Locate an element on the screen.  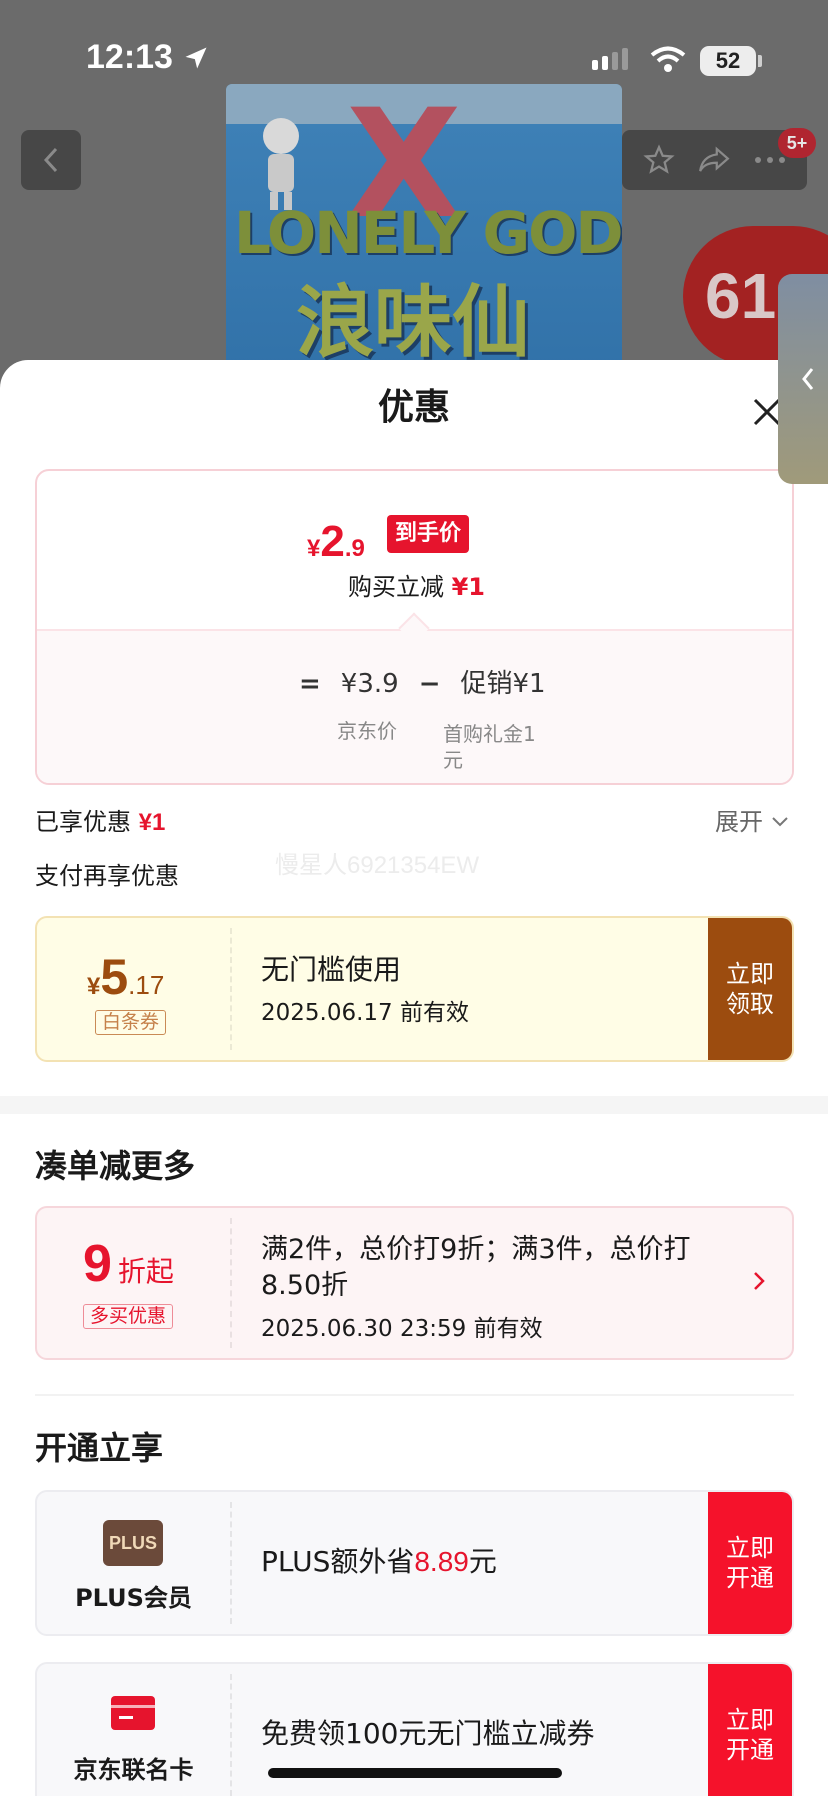
status-time: 12:13 is located at coordinates (129, 57).